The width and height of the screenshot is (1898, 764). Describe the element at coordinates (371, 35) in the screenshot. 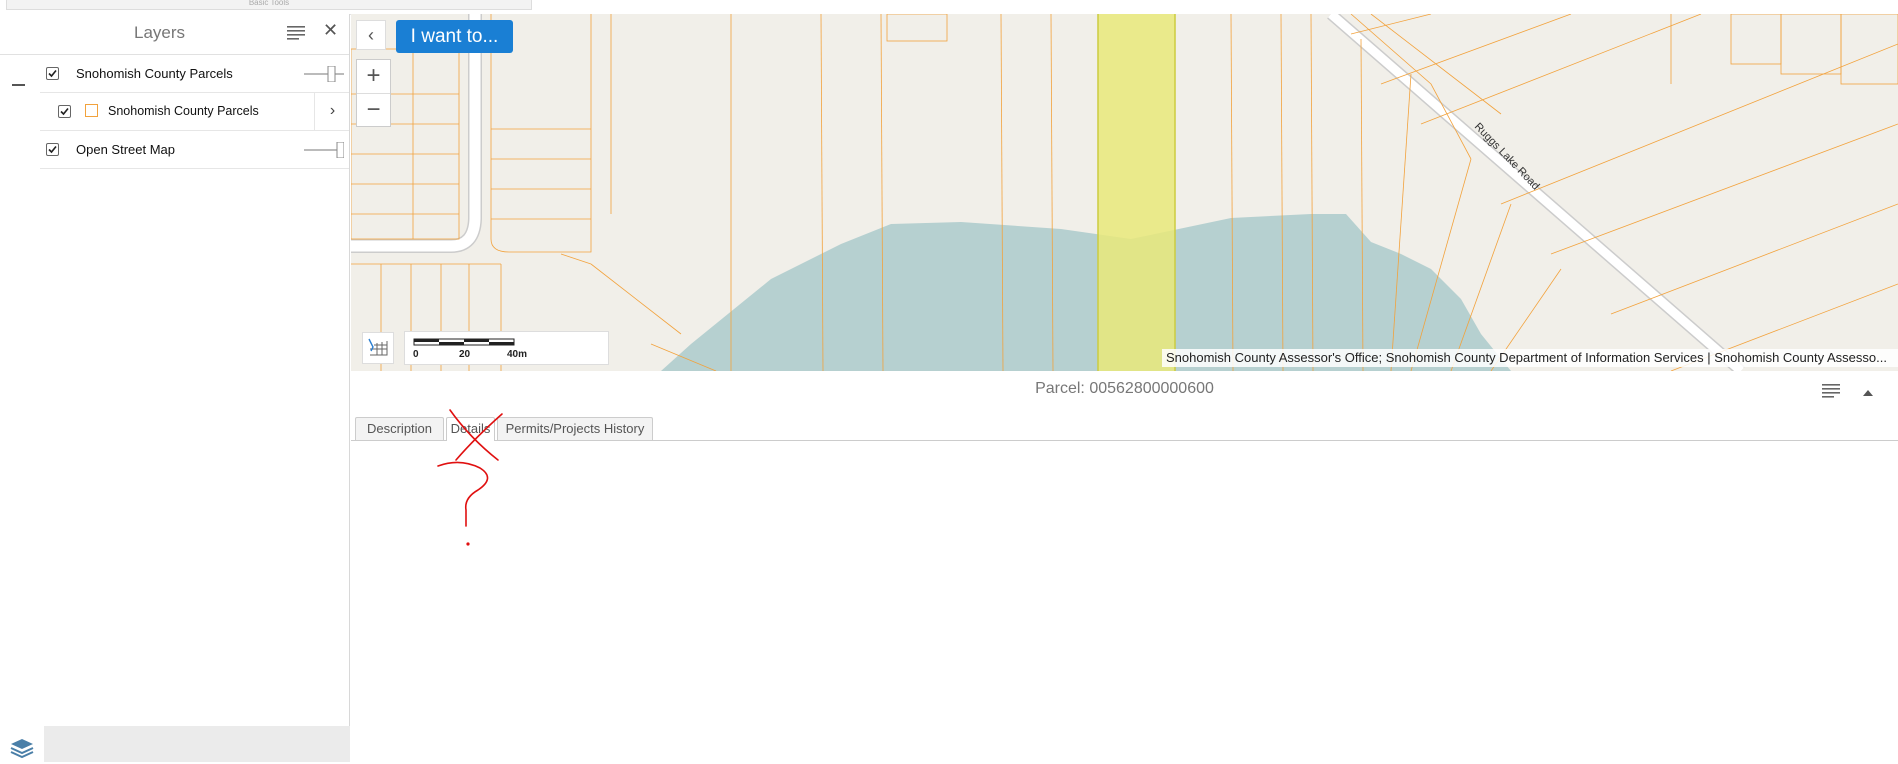

I see `chevron-left-icon: ‹` at that location.